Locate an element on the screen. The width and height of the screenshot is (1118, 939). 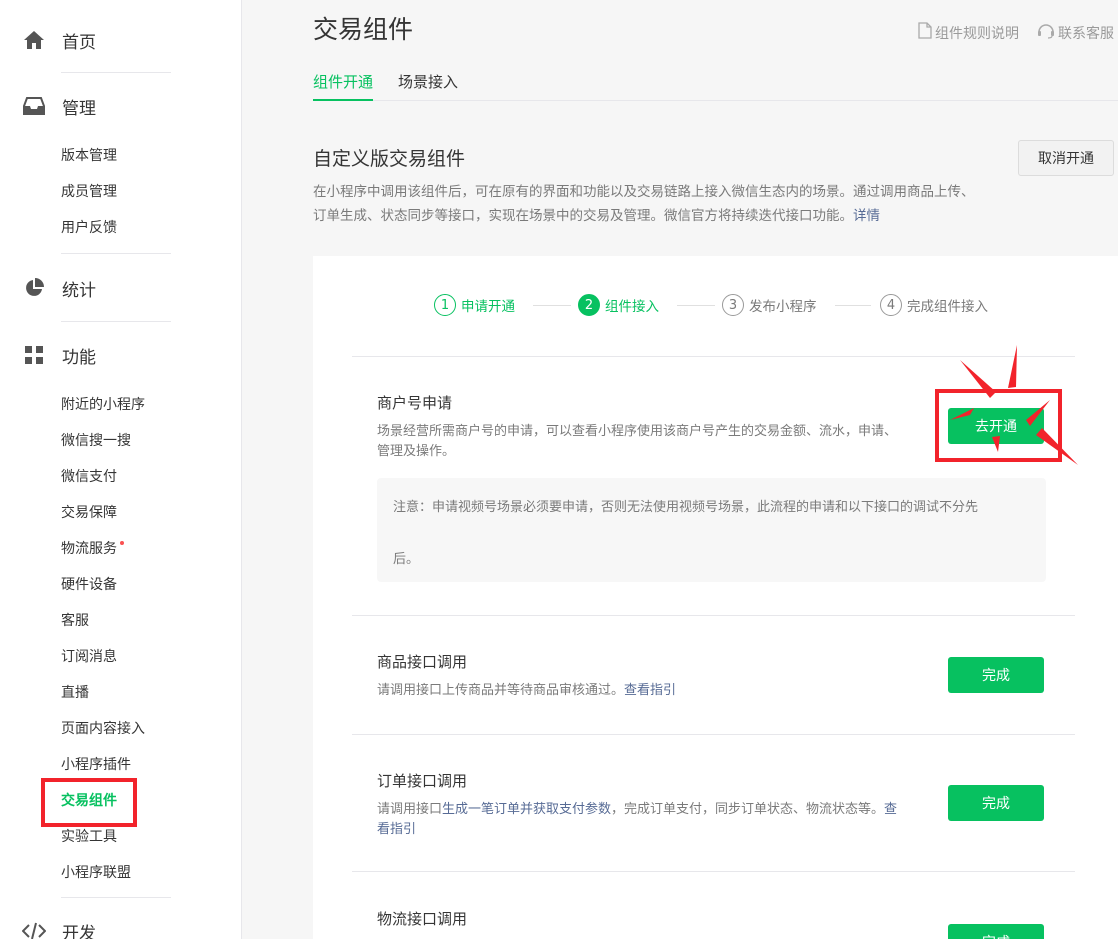
tab-scene: 场景接入 is located at coordinates (428, 85).